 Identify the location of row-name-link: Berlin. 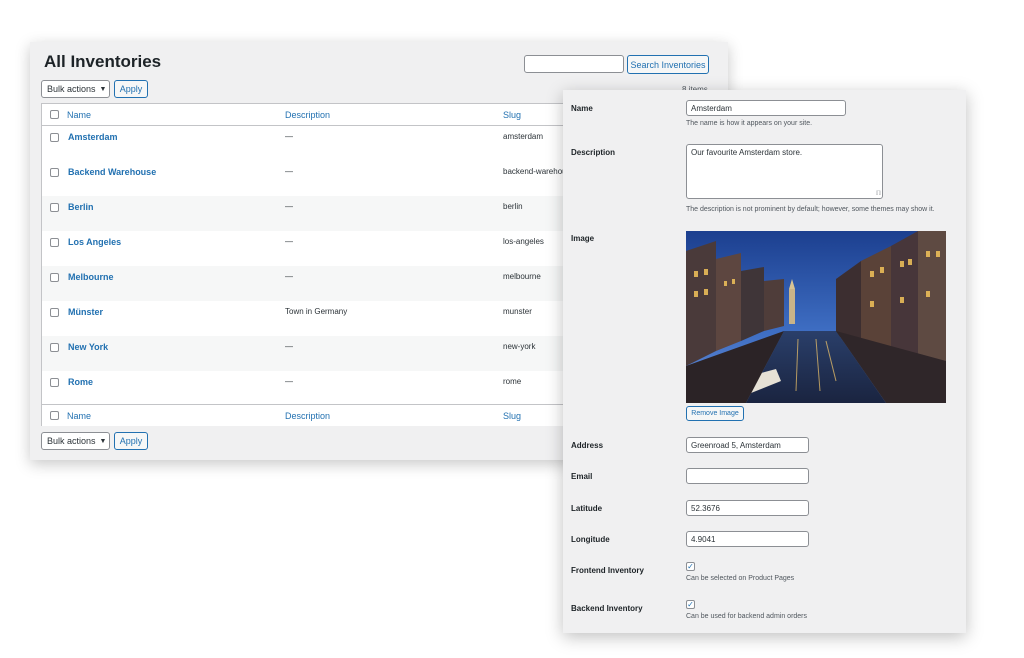
(81, 207).